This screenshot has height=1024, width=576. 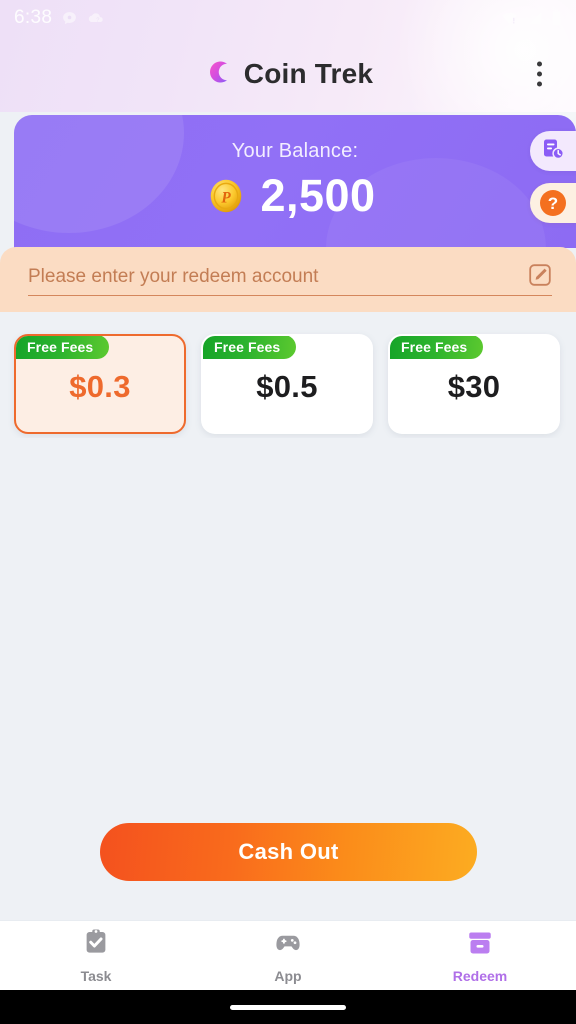 What do you see at coordinates (295, 151) in the screenshot?
I see `balance-label: Your Balance:` at bounding box center [295, 151].